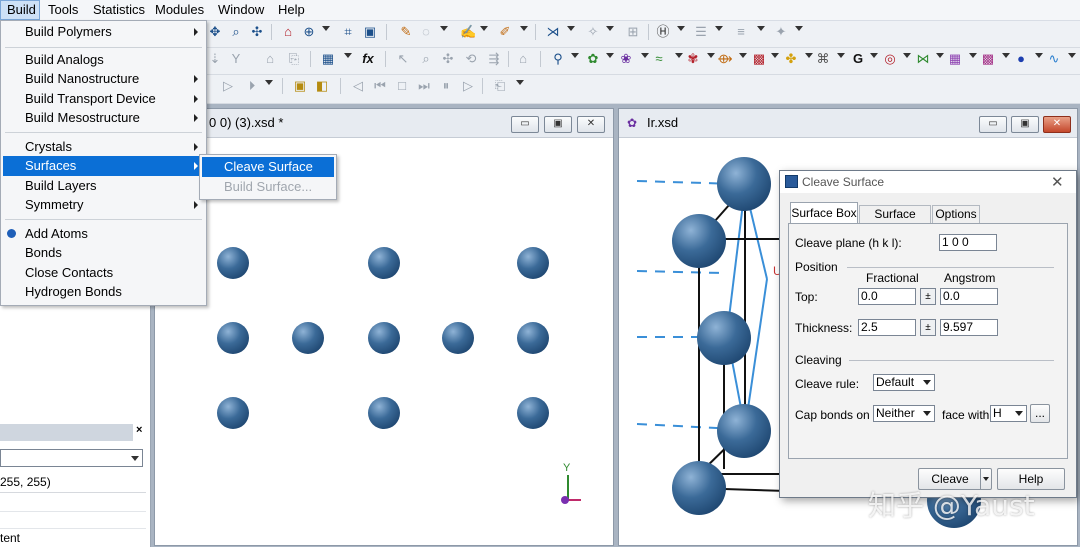 Image resolution: width=1080 pixels, height=547 pixels. I want to click on branch-icon: Y, so click(236, 59).